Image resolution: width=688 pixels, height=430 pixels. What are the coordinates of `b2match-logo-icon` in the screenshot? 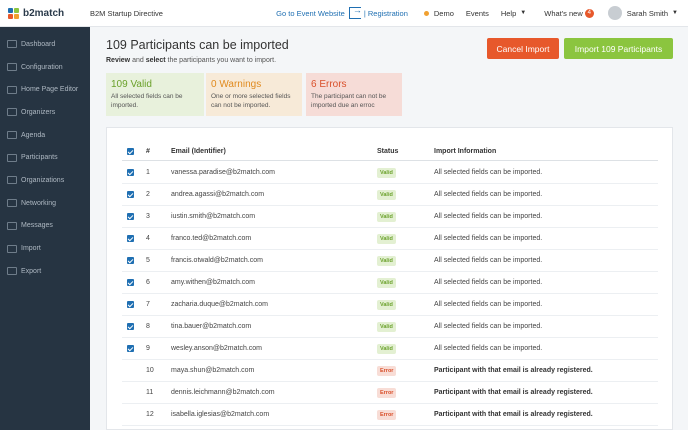 It's located at (13, 13).